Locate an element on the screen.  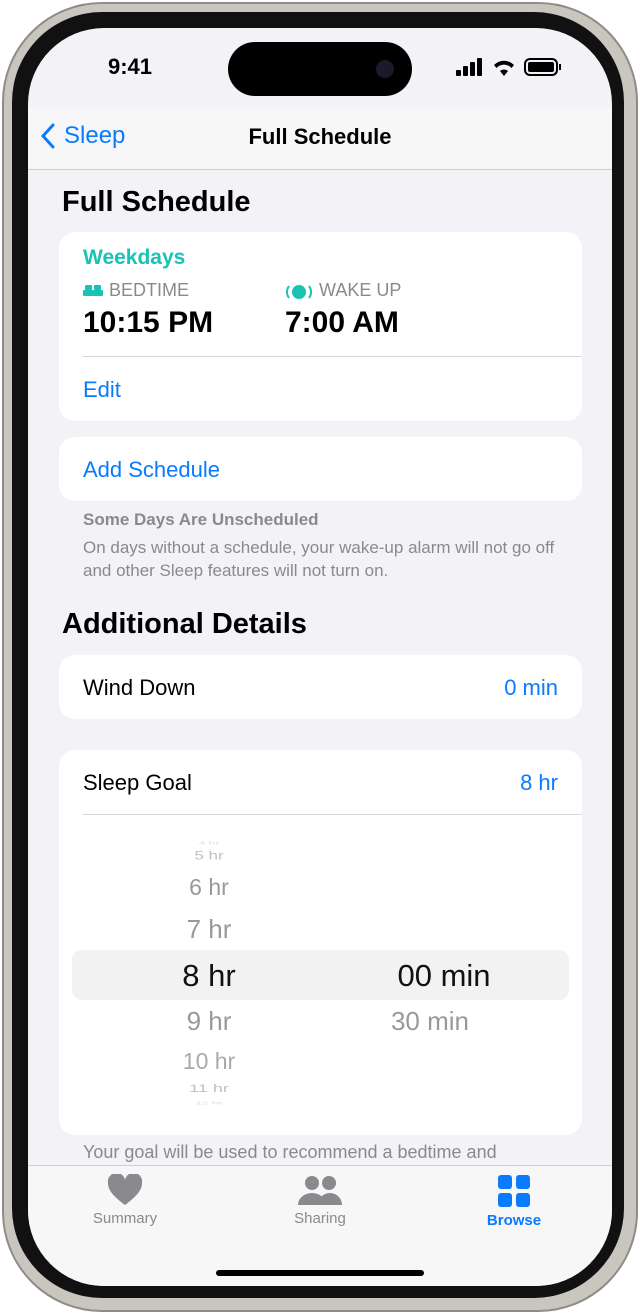
wake-label: WAKE UP is located at coordinates (360, 290).